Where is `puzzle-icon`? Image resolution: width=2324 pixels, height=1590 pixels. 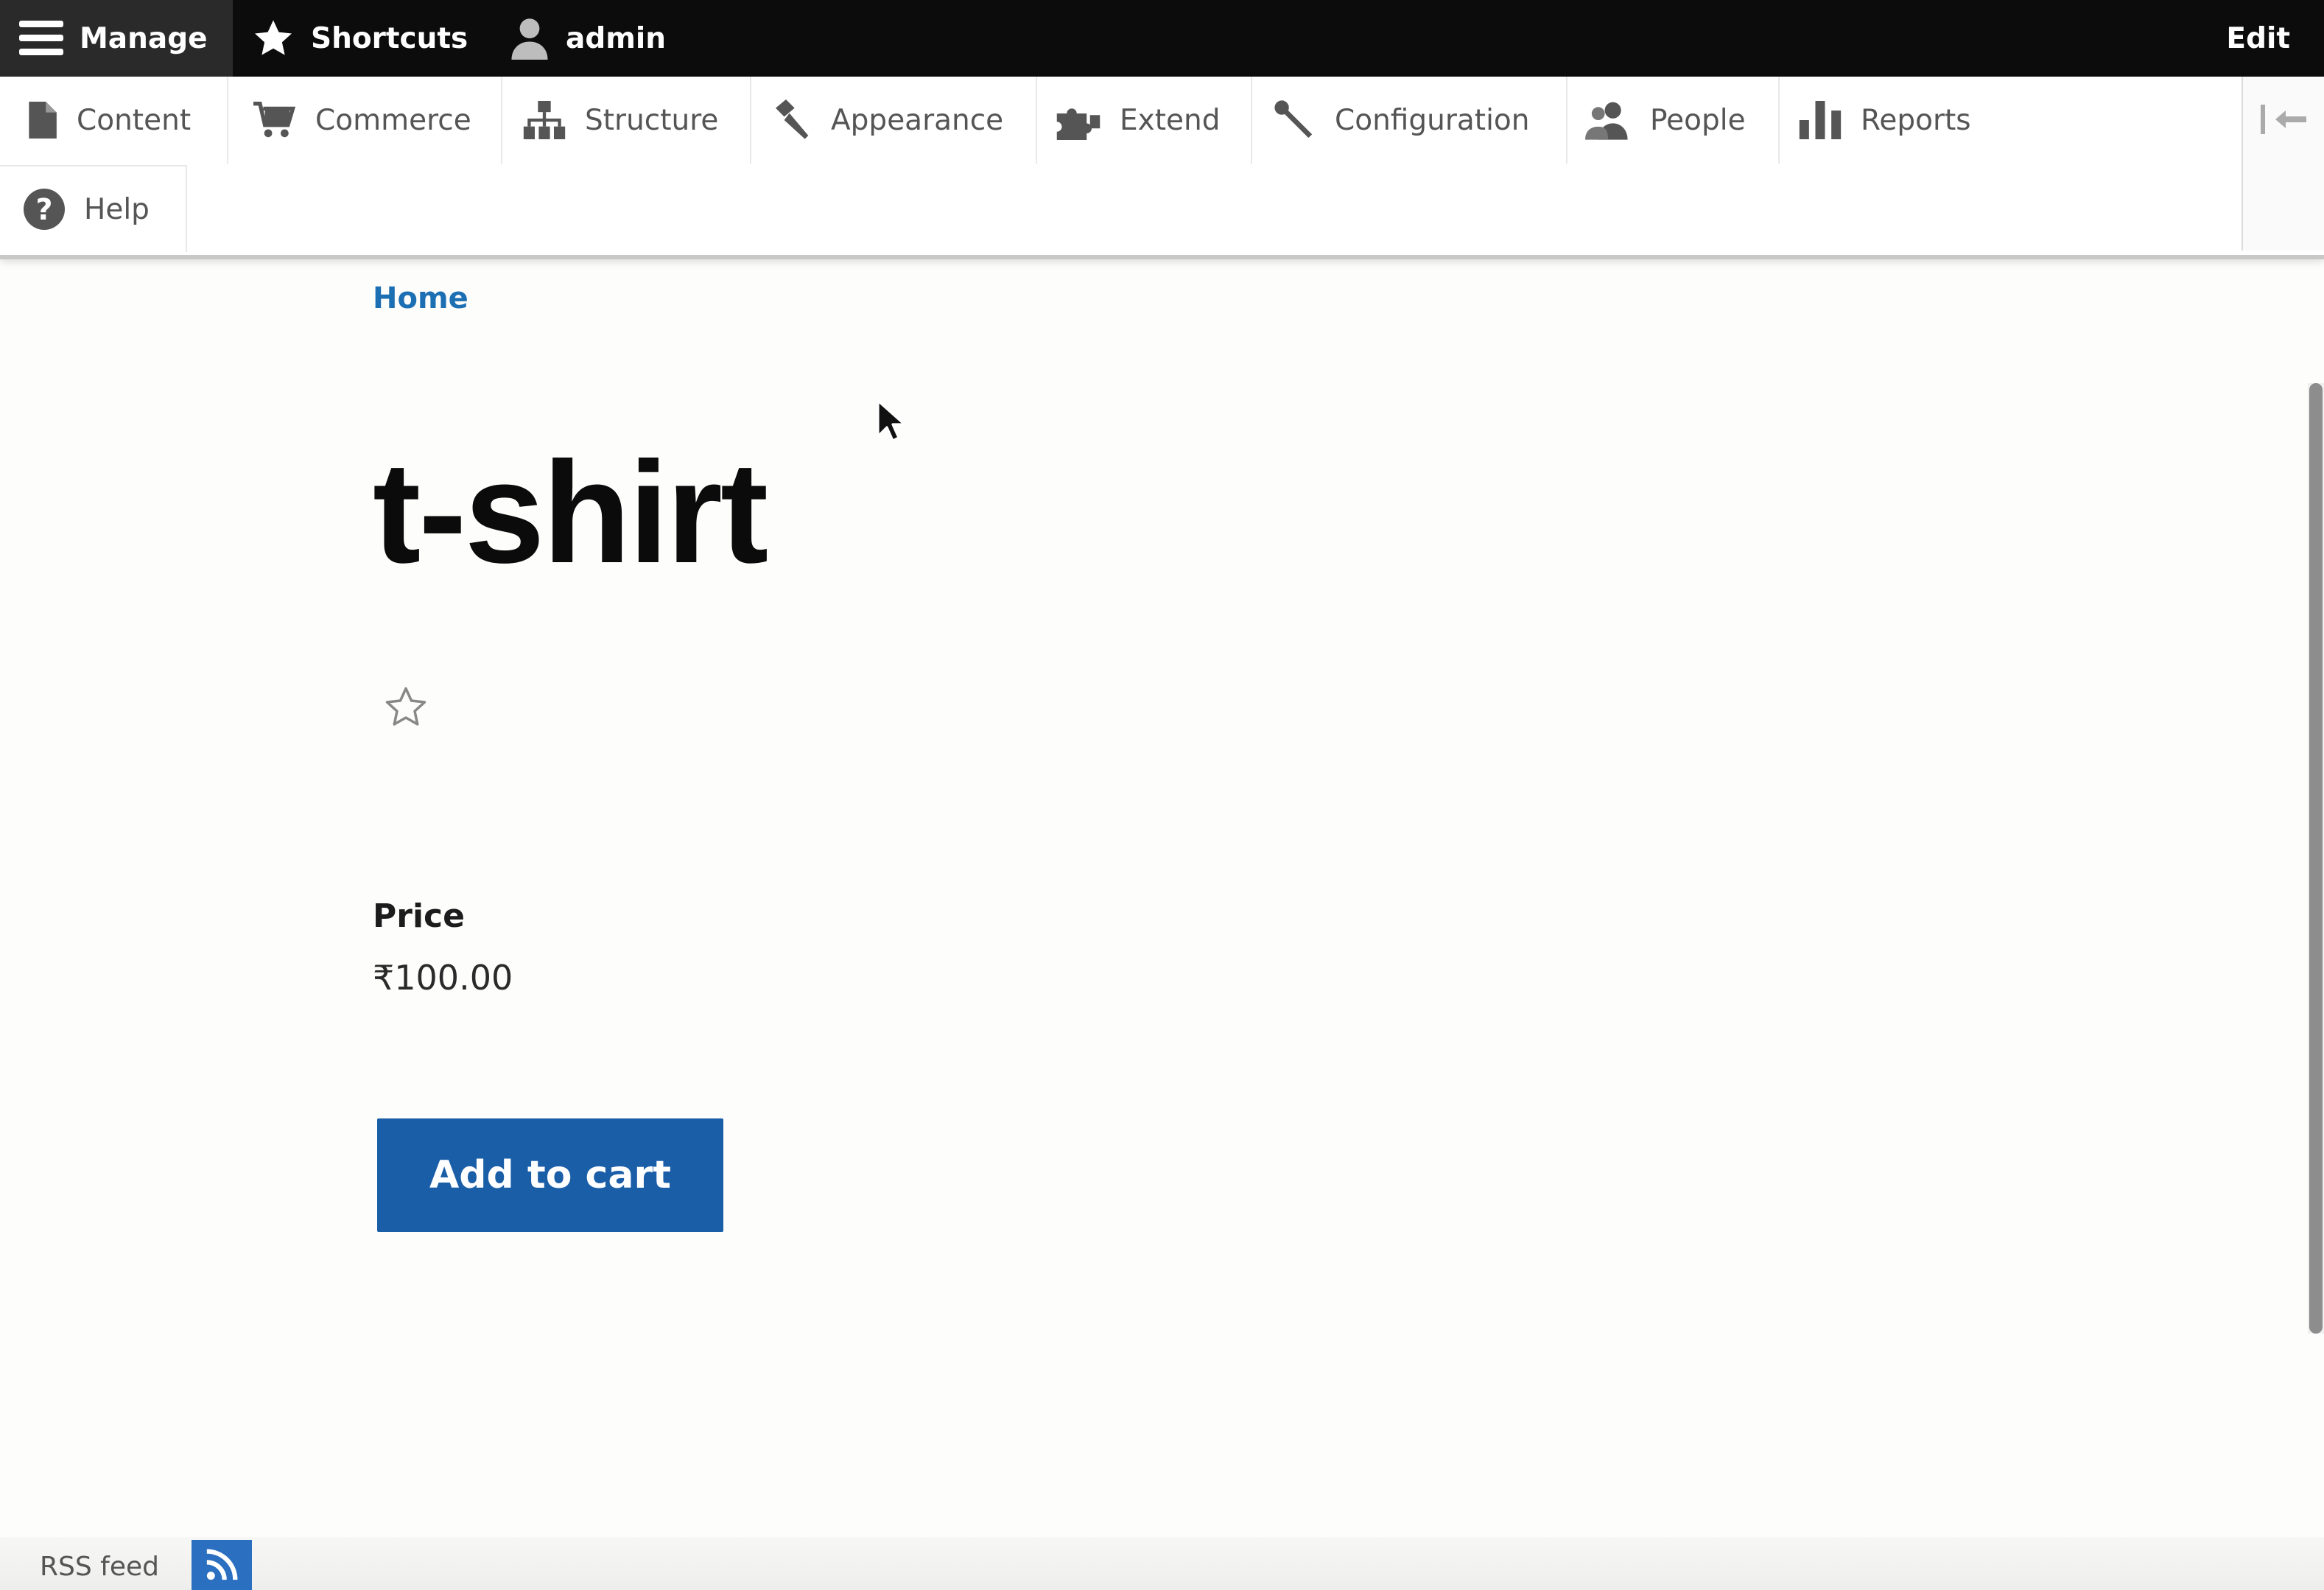 puzzle-icon is located at coordinates (1078, 120).